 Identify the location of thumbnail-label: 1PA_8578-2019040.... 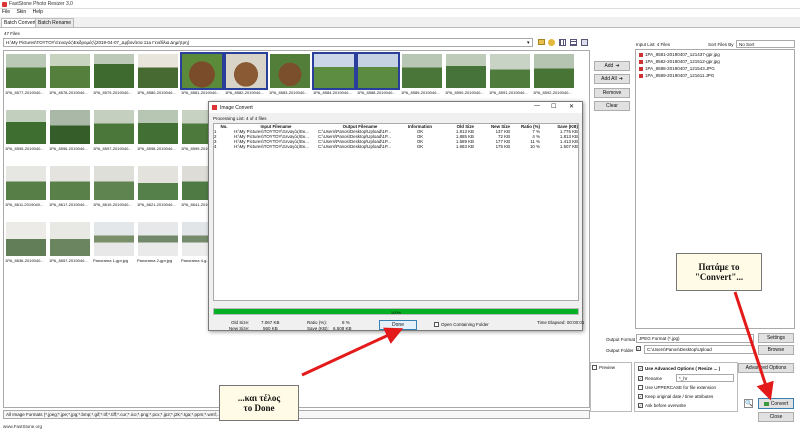
(68, 92).